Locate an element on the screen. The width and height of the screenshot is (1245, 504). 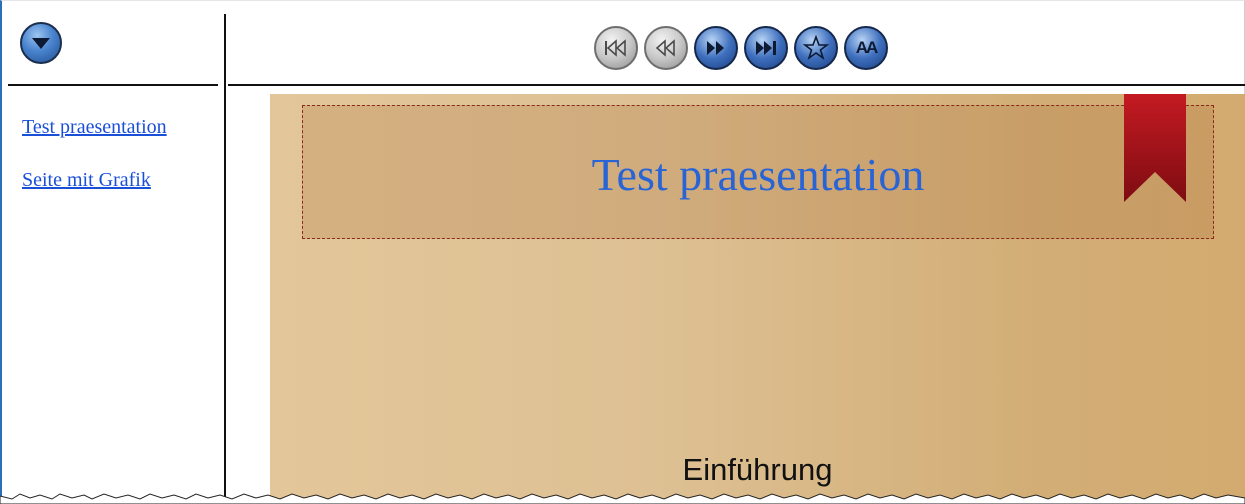
previous-slide-button is located at coordinates (666, 48).